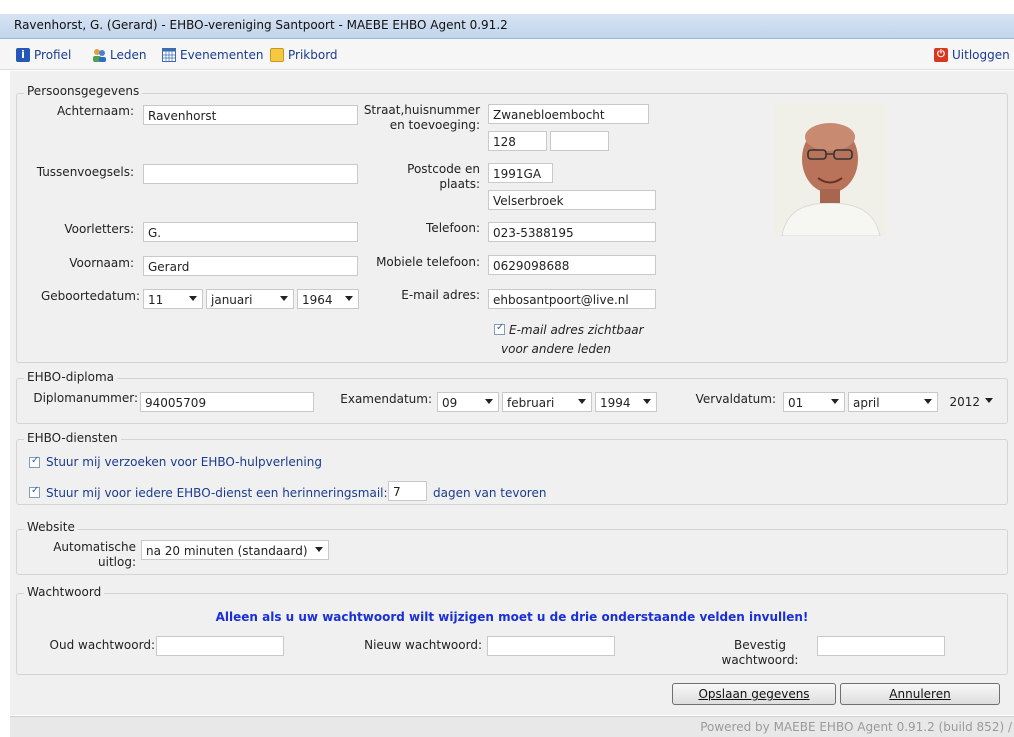 The image size is (1014, 737). What do you see at coordinates (71, 377) in the screenshot?
I see `section-title-diploma: EHBO-diploma` at bounding box center [71, 377].